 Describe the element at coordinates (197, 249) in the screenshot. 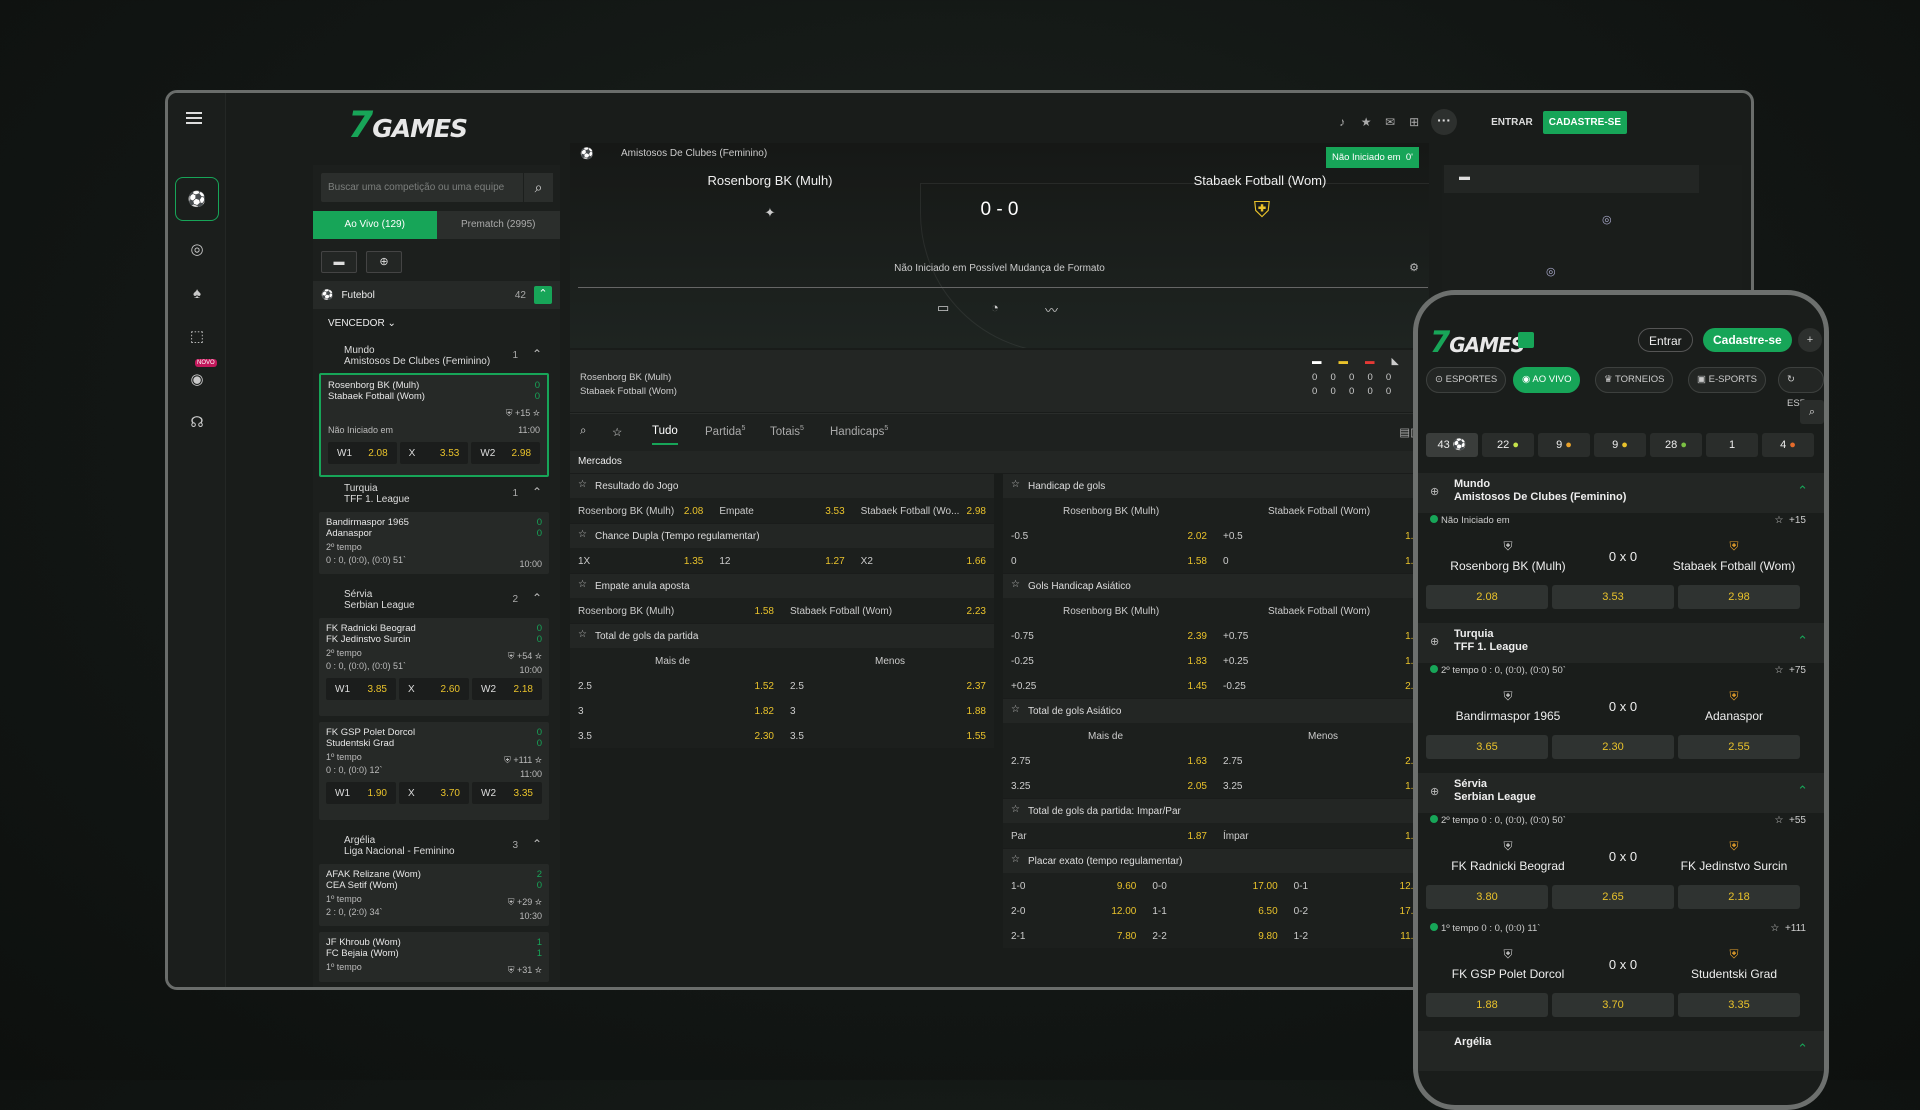

I see `live-icon: ◎` at that location.